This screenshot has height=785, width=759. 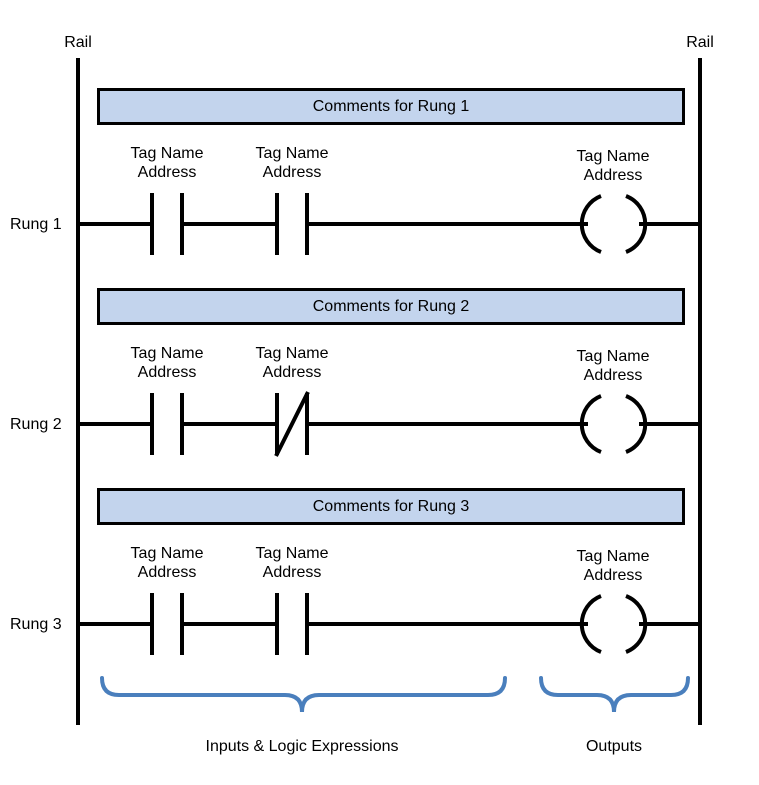 I want to click on right-rail-label: Rail, so click(x=700, y=42).